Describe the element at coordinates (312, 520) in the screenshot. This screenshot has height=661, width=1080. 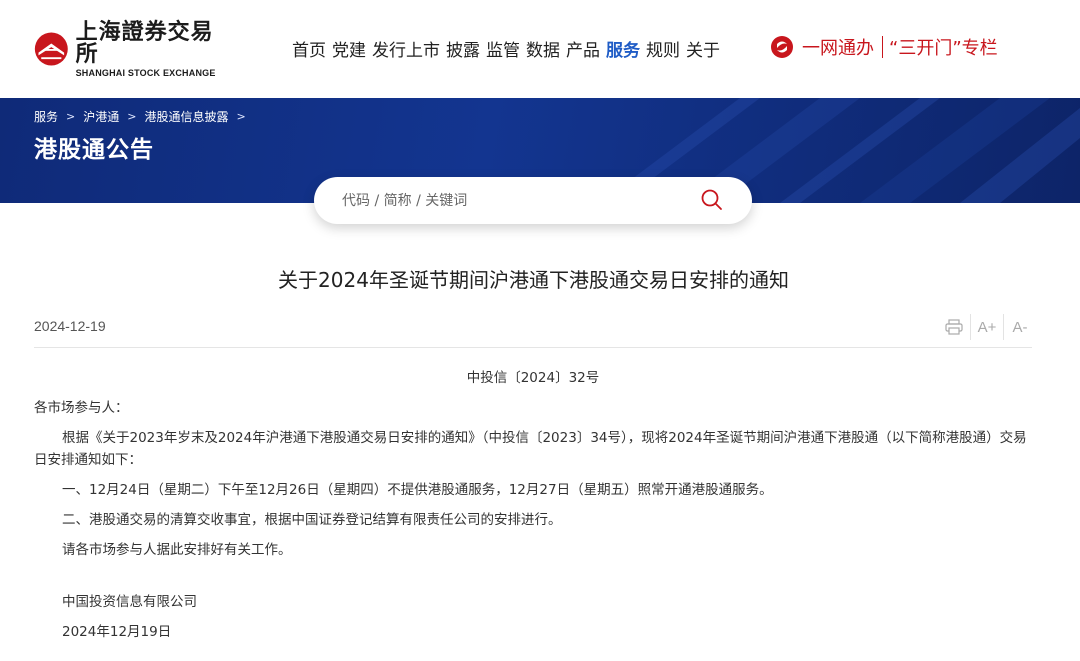
I see `paragraph: 二、港股通交易的清算交收事宜，根据中国证券登记结算有限责任公司的安排进行。` at that location.